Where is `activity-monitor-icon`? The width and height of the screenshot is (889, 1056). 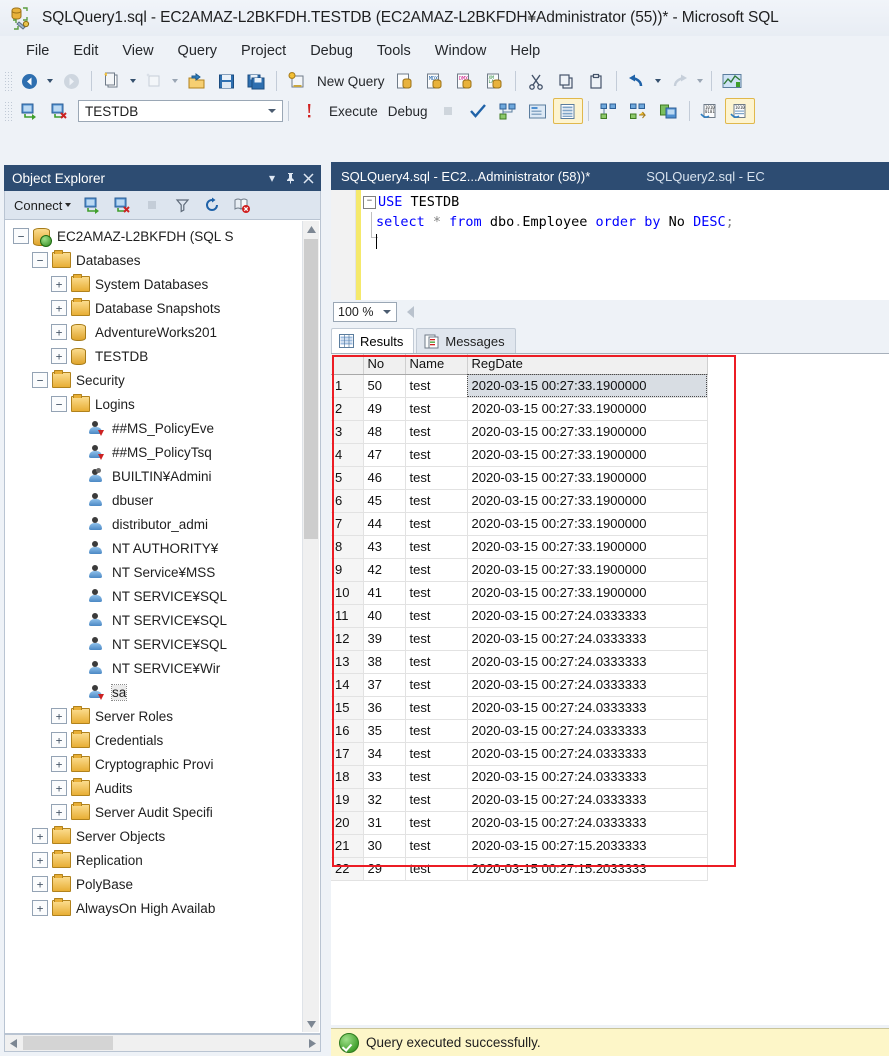 activity-monitor-icon is located at coordinates (732, 81).